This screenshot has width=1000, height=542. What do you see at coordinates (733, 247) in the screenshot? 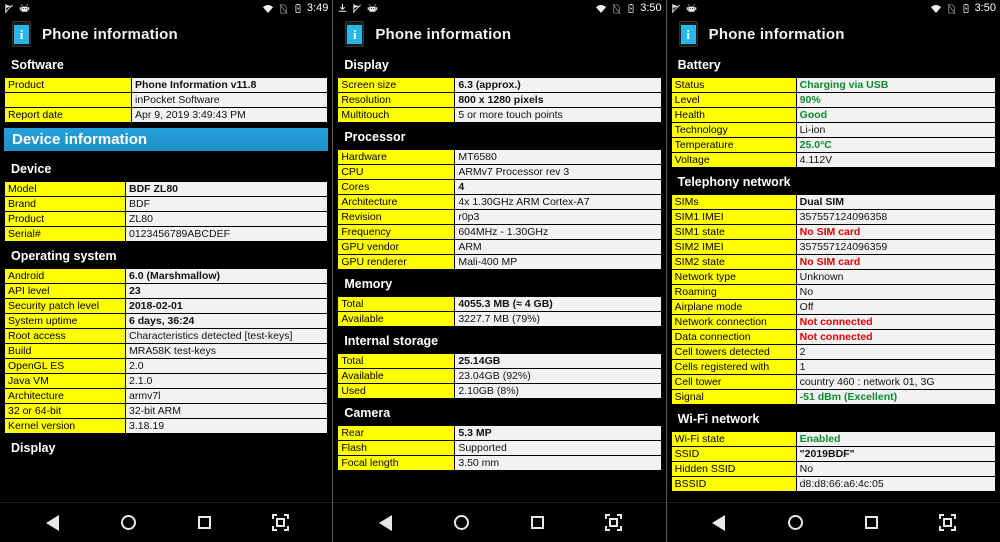
I see `row-label: SIM2 IMEI` at bounding box center [733, 247].